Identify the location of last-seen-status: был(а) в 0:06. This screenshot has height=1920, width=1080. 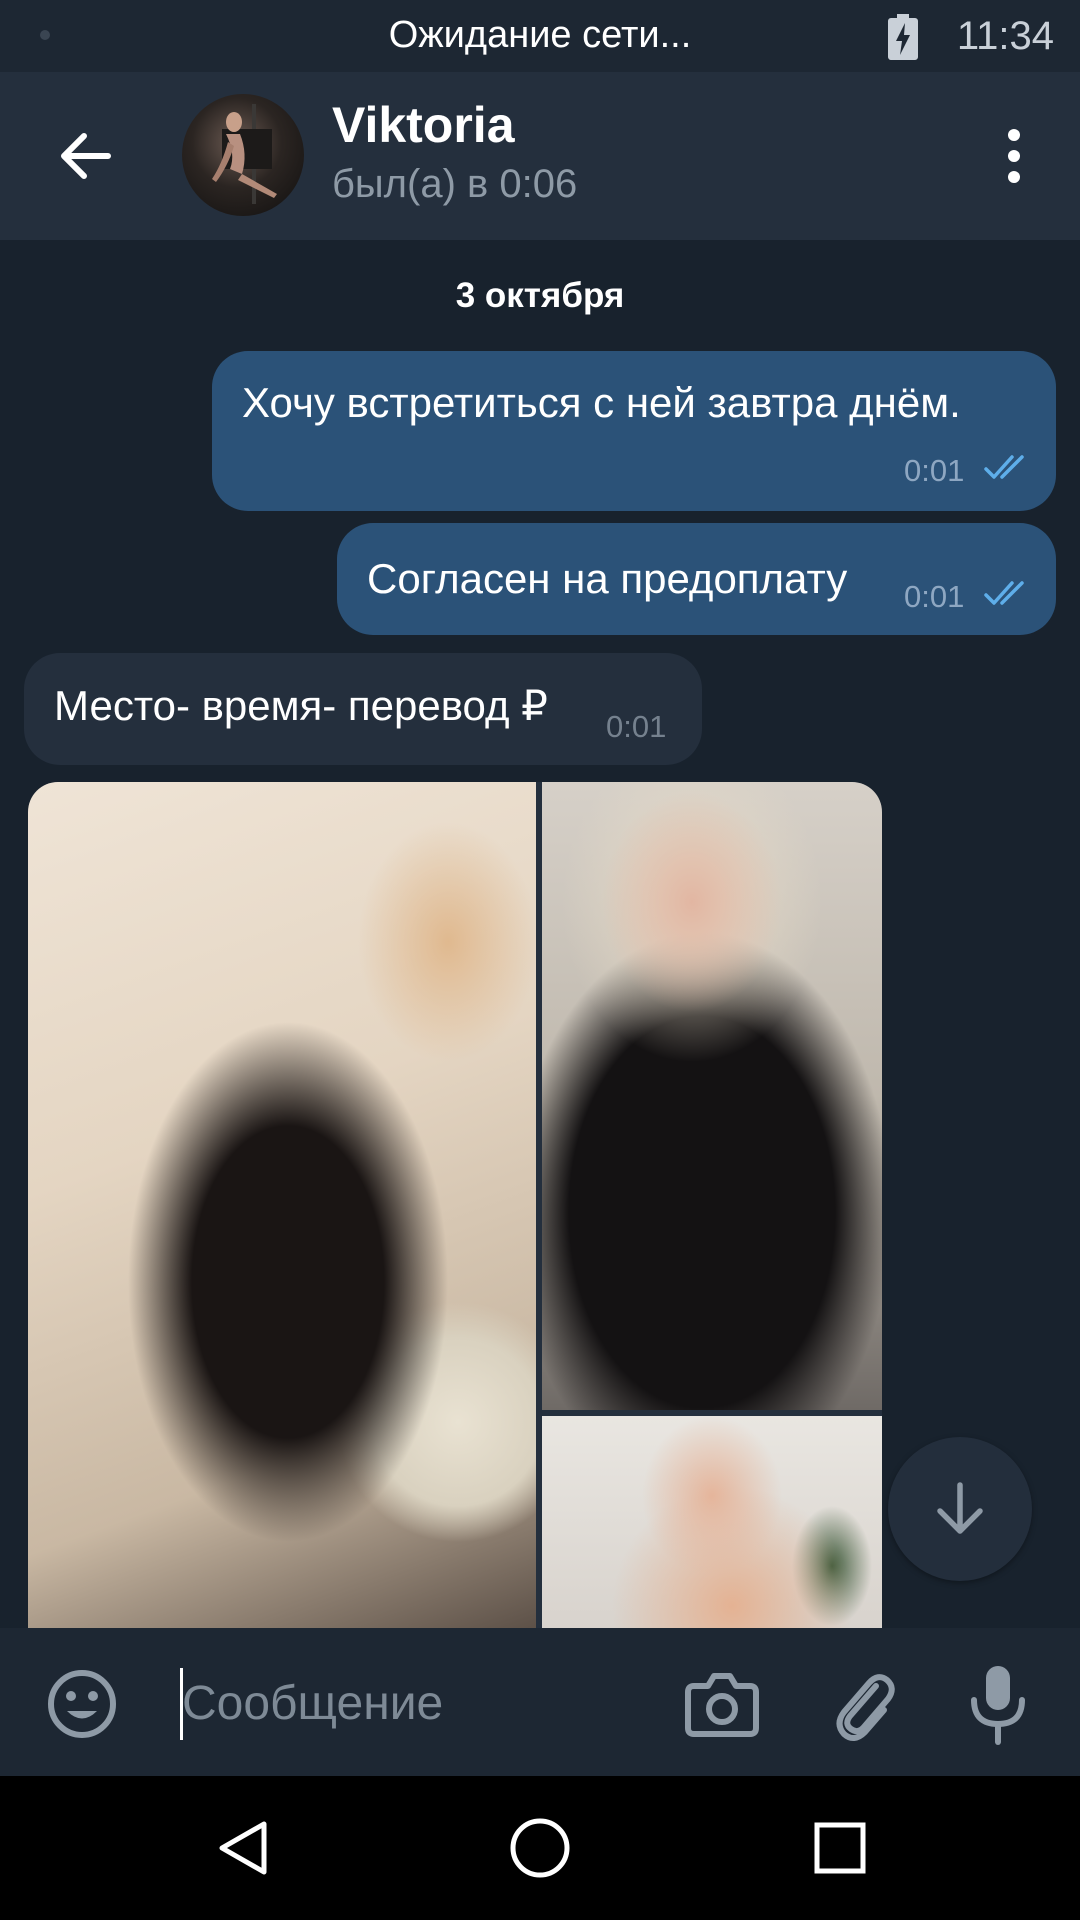
(455, 184).